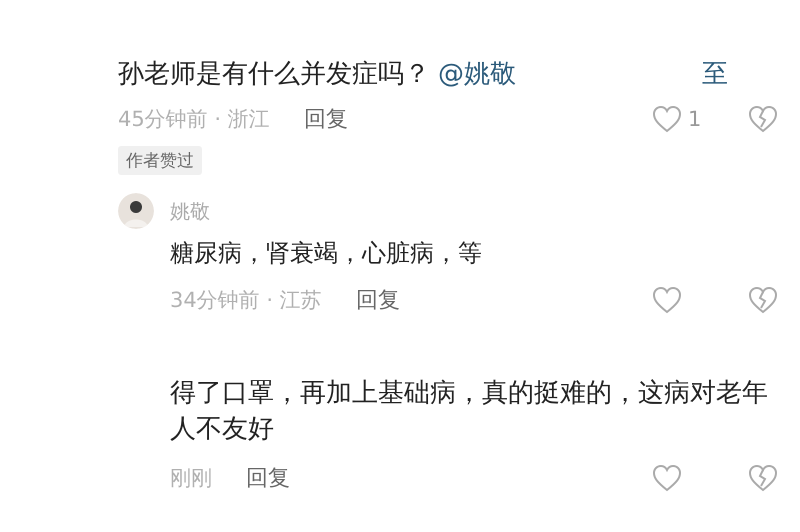 Image resolution: width=800 pixels, height=532 pixels. Describe the element at coordinates (274, 74) in the screenshot. I see `comment-text: 孙老师是有什么并发症吗？` at that location.